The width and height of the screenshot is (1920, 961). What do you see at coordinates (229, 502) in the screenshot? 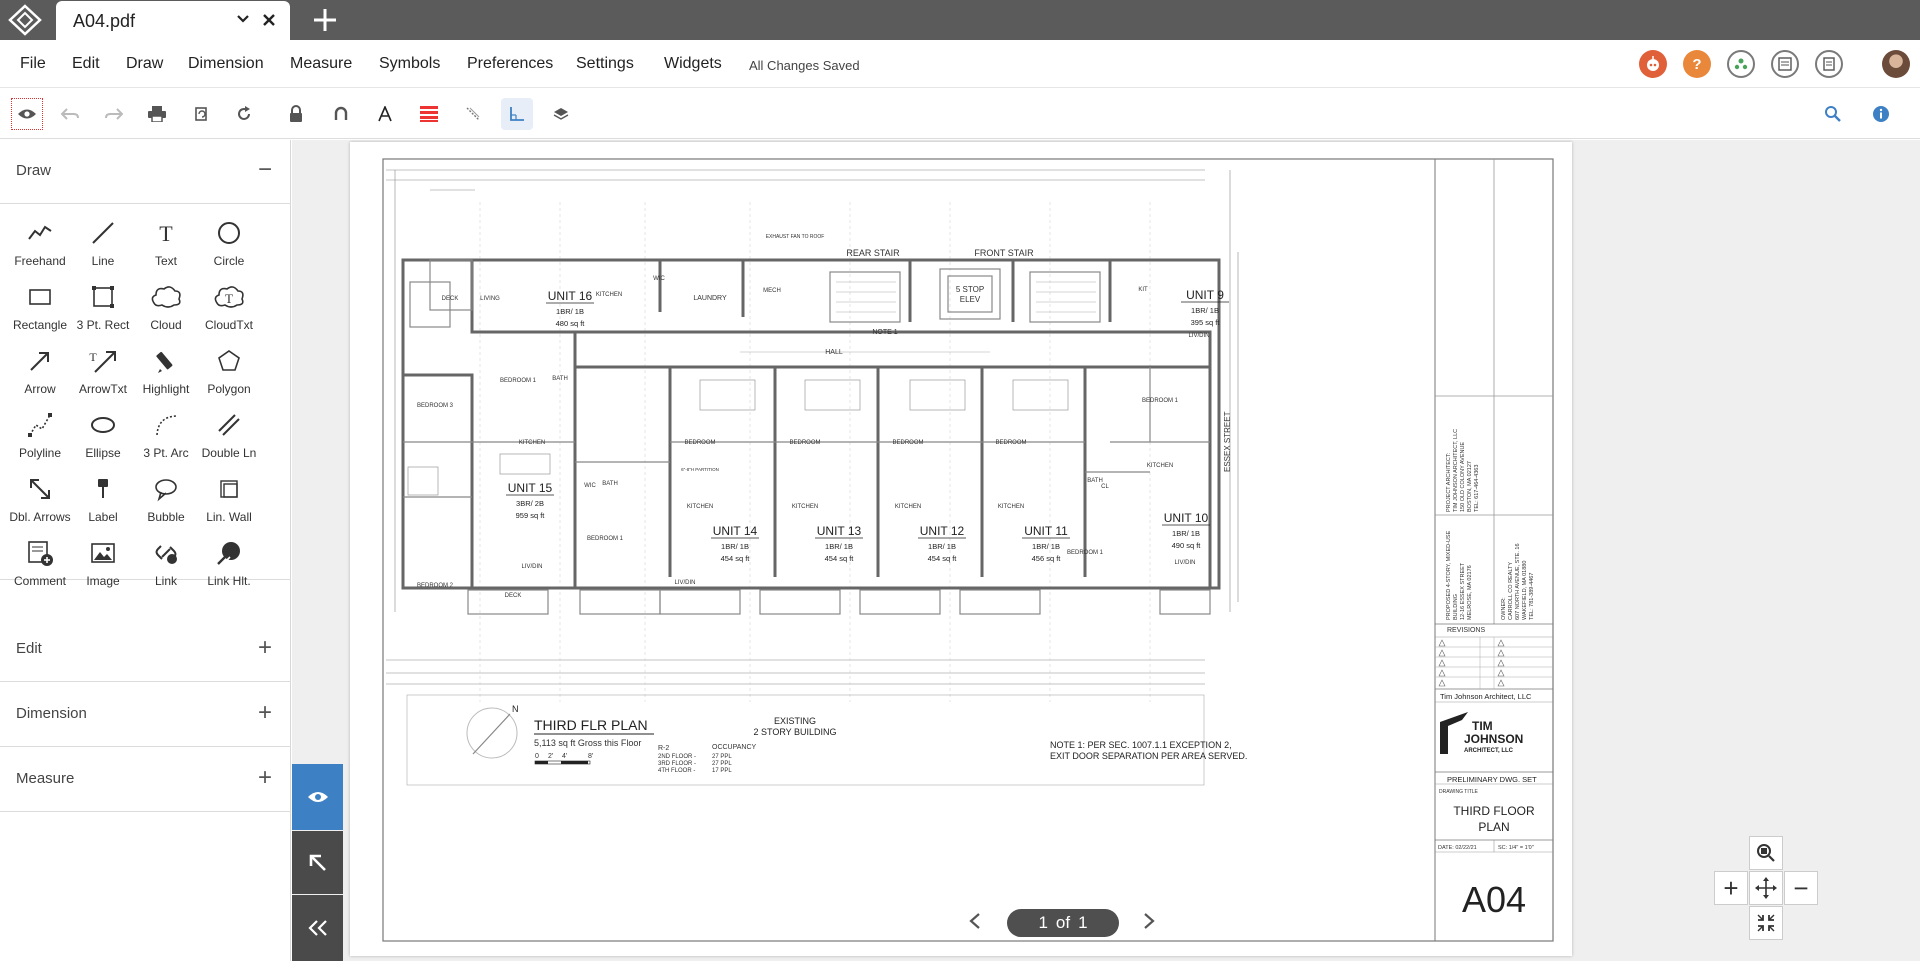
I see `tool-linear-wall: Lin. Wall` at bounding box center [229, 502].